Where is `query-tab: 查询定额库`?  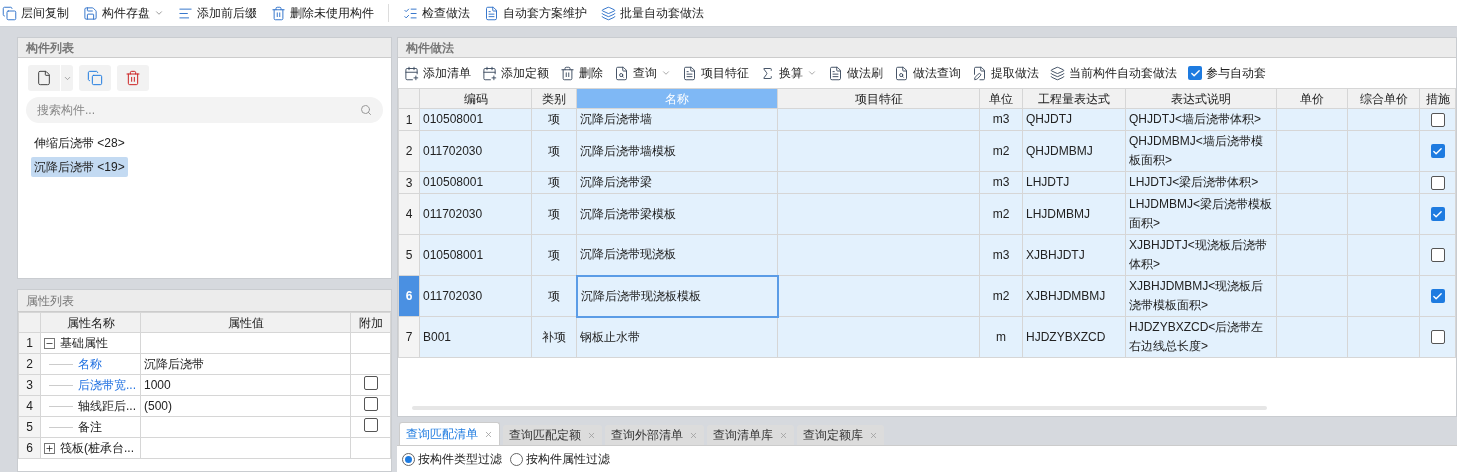
query-tab: 查询定额库 is located at coordinates (840, 435).